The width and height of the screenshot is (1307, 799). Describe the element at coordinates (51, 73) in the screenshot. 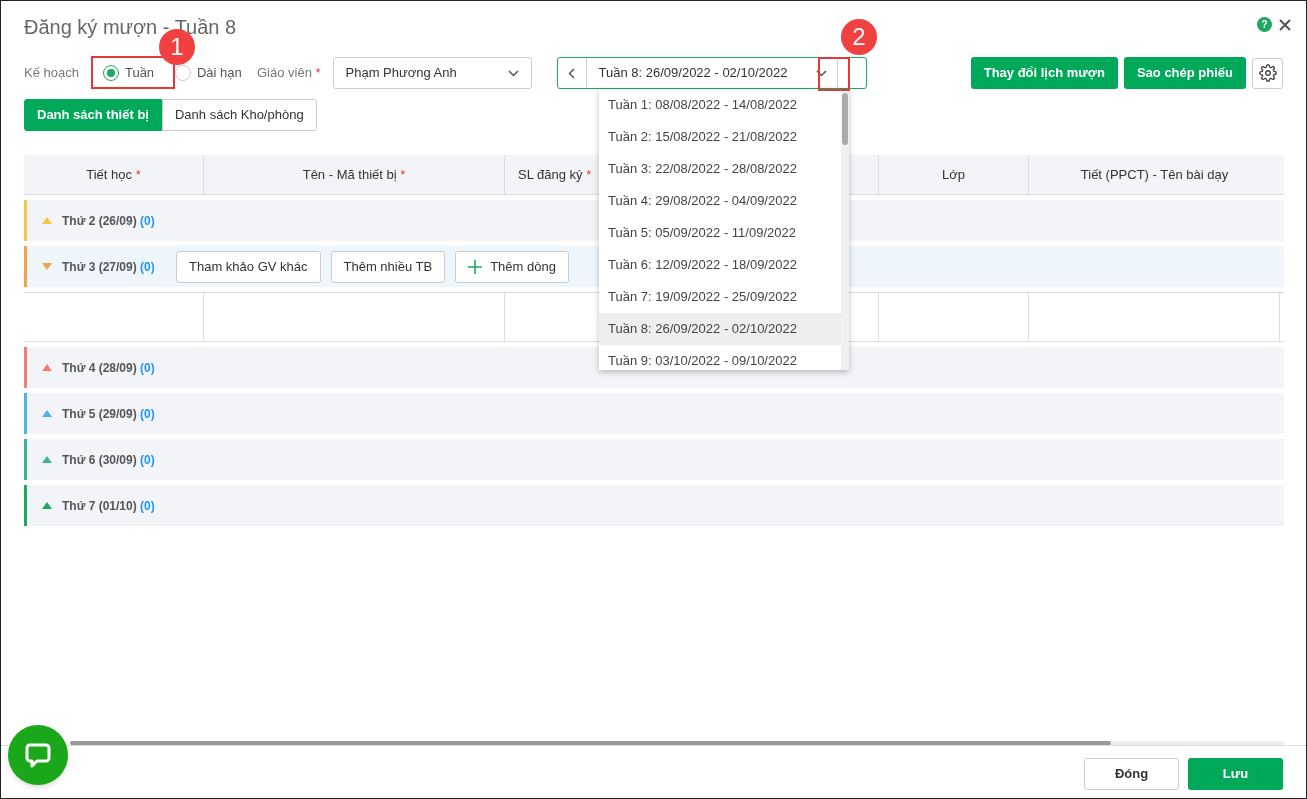

I see `plan-label: Kế hoạch` at that location.